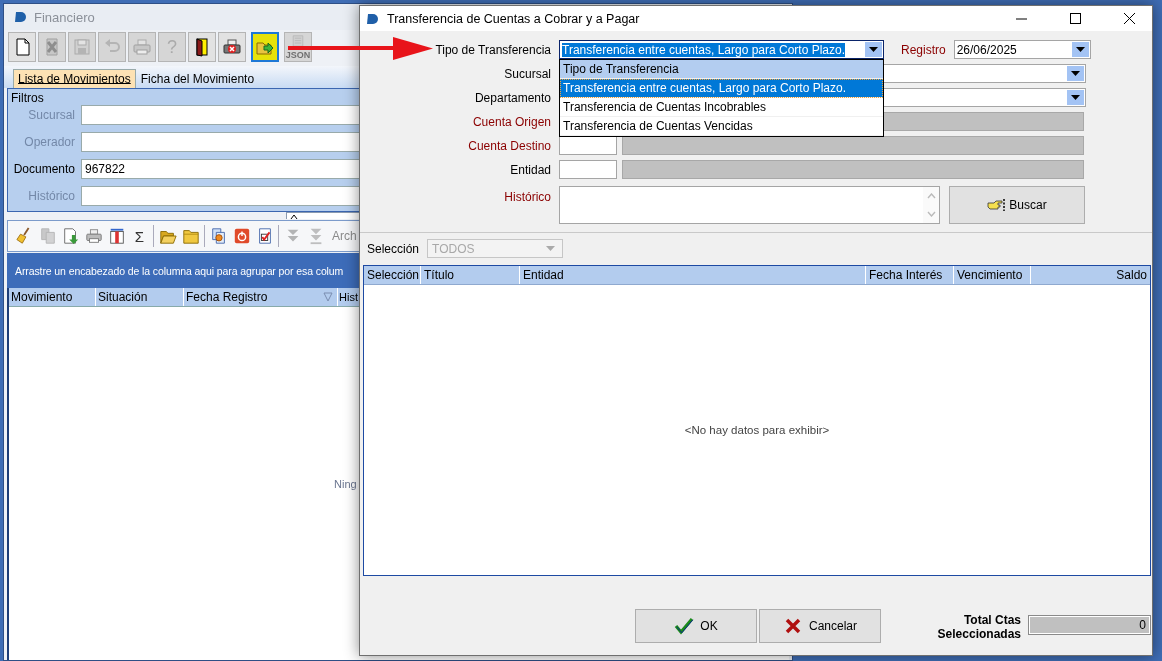 This screenshot has width=1162, height=661. I want to click on field-label: Selección, so click(393, 248).